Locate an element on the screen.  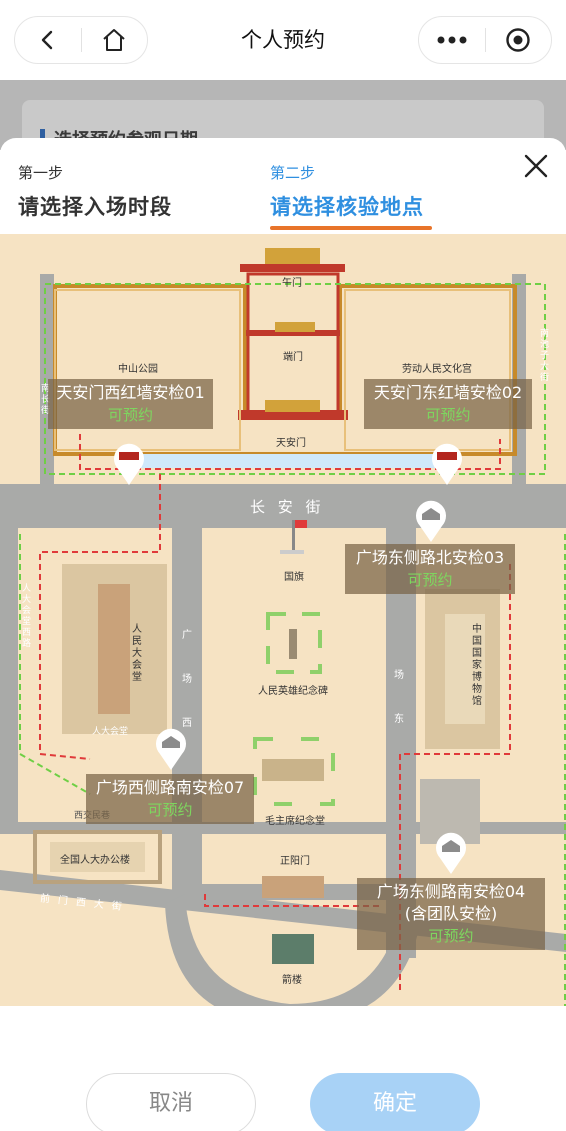
checkpoint-03-status: 可预约 is located at coordinates (430, 580).